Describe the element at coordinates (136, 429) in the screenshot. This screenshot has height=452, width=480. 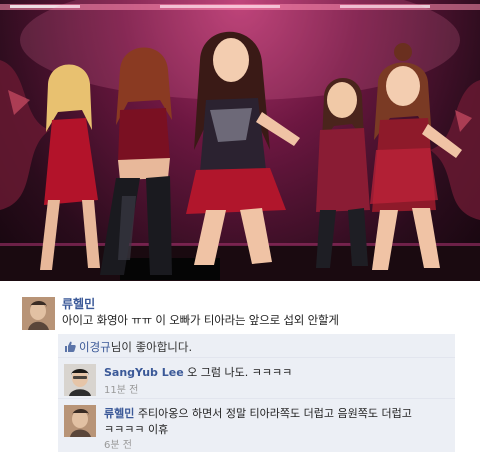
I see `comment-text-continued: ㅋㅋㅋㅋ 이휴` at that location.